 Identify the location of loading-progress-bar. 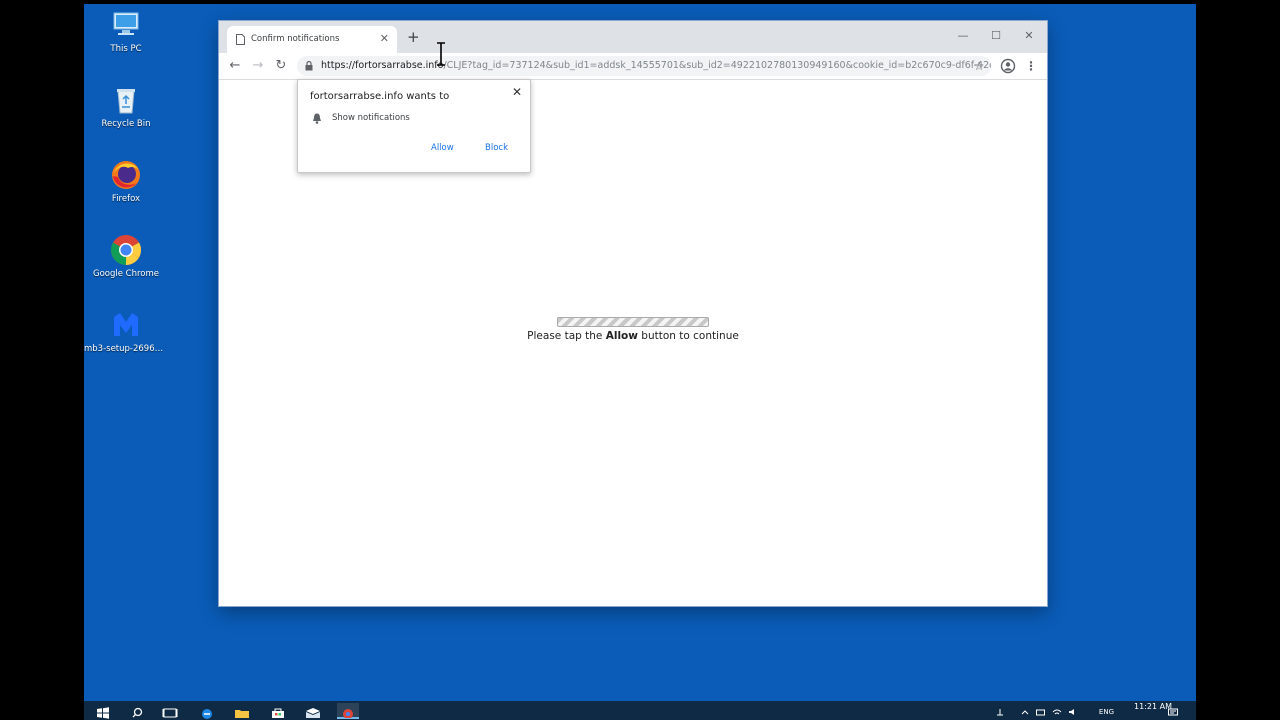
(633, 322).